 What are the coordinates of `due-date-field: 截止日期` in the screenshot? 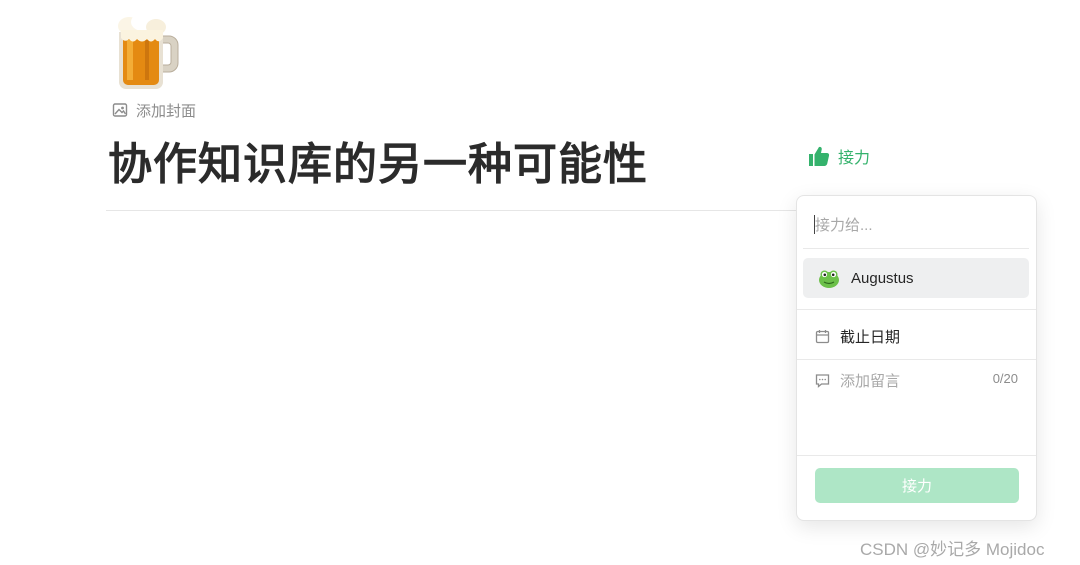 It's located at (857, 336).